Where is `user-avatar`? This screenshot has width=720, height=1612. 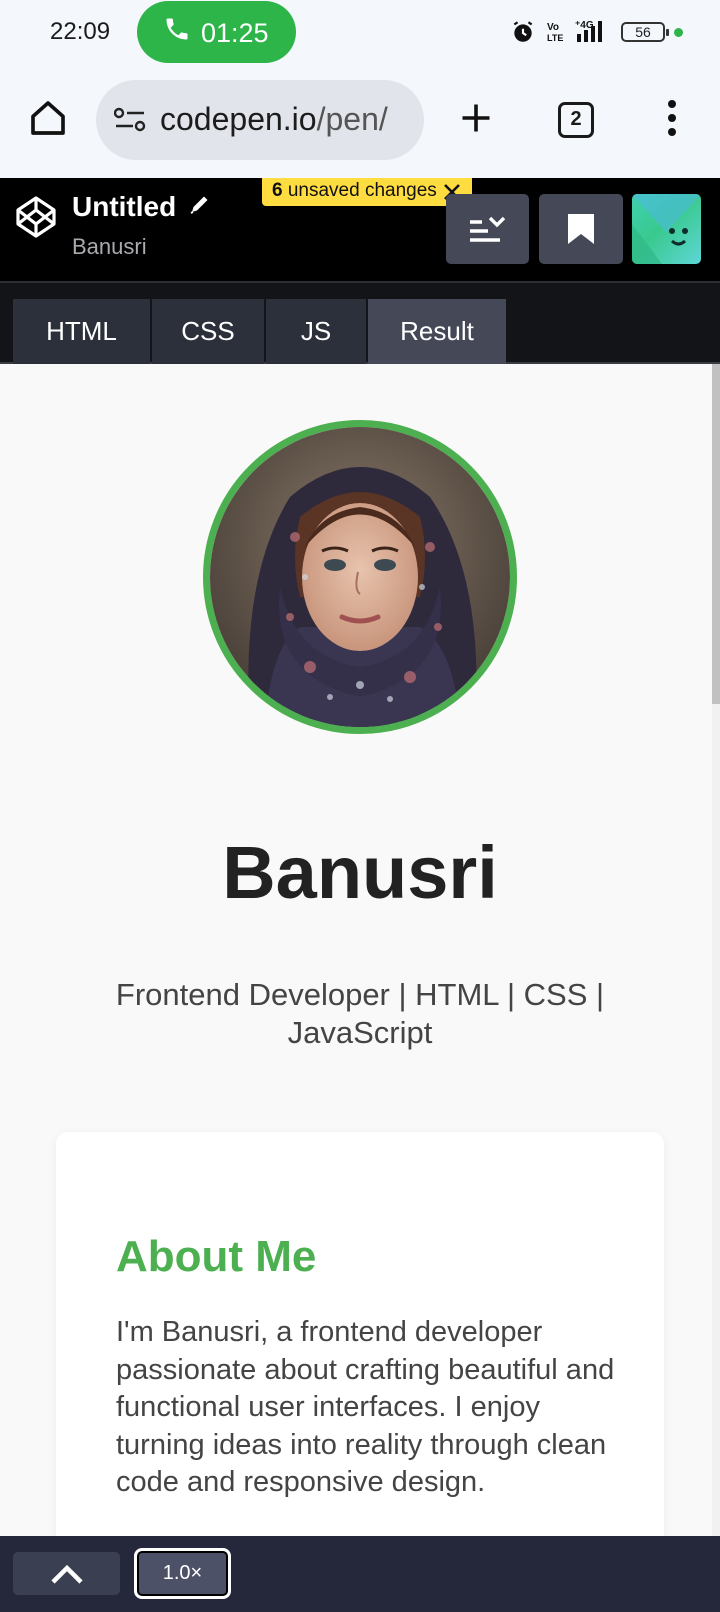
user-avatar is located at coordinates (666, 229).